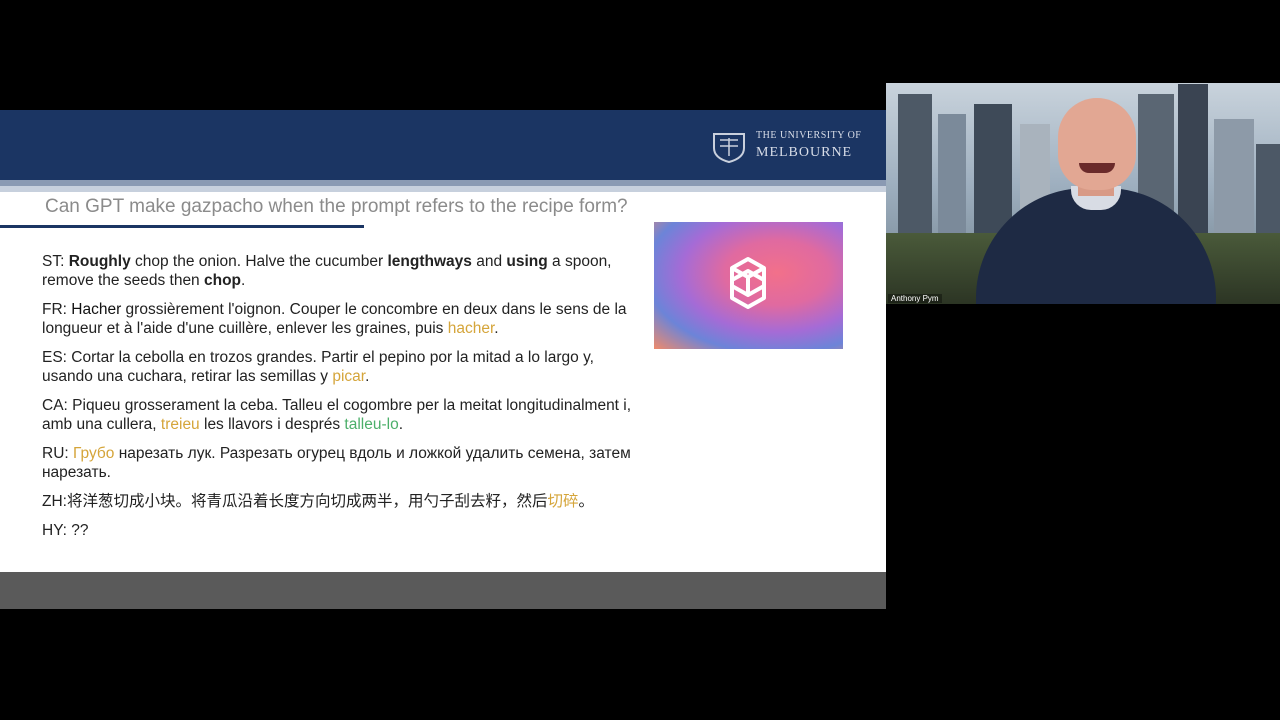 The width and height of the screenshot is (1280, 720). Describe the element at coordinates (804, 152) in the screenshot. I see `university-logo-line2: MELBOURNE` at that location.